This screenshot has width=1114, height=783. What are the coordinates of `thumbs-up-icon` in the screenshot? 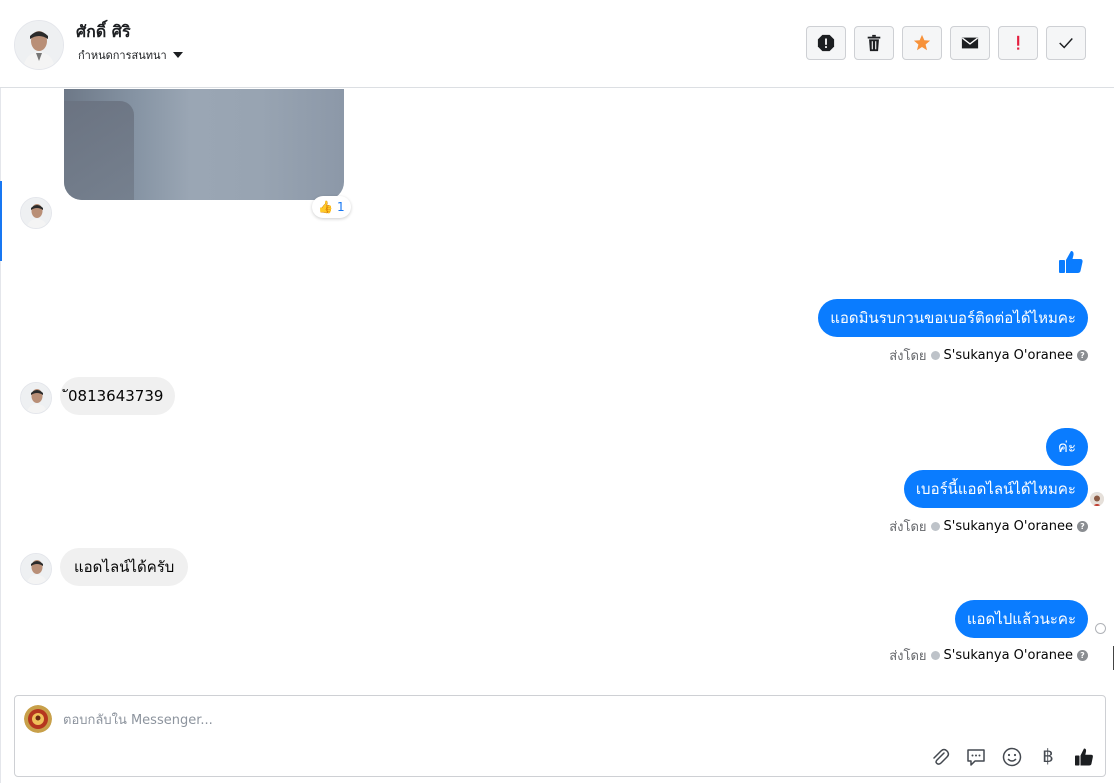 It's located at (1084, 757).